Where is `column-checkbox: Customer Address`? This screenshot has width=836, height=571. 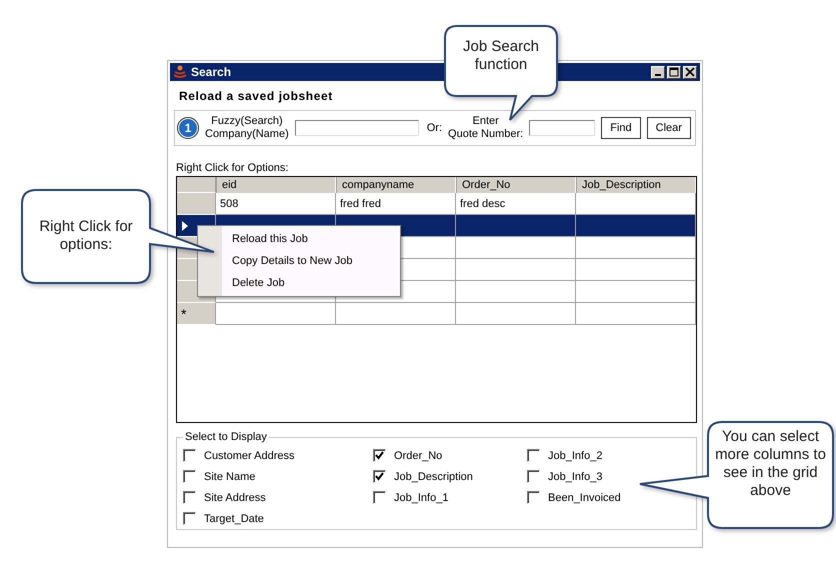 column-checkbox: Customer Address is located at coordinates (278, 455).